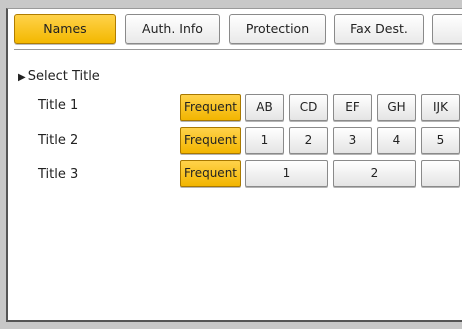 This screenshot has width=462, height=329. I want to click on title-2-key-1: 1, so click(264, 140).